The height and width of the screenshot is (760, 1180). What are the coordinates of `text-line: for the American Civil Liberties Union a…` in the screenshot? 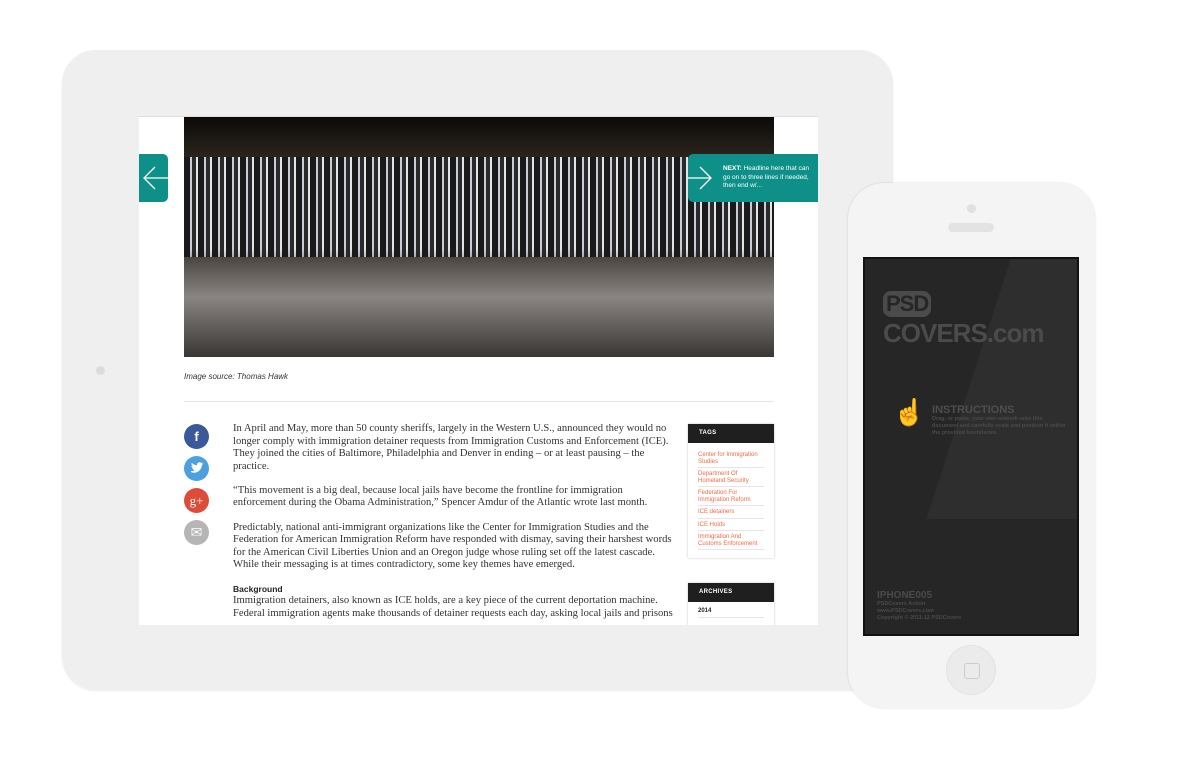 It's located at (444, 552).